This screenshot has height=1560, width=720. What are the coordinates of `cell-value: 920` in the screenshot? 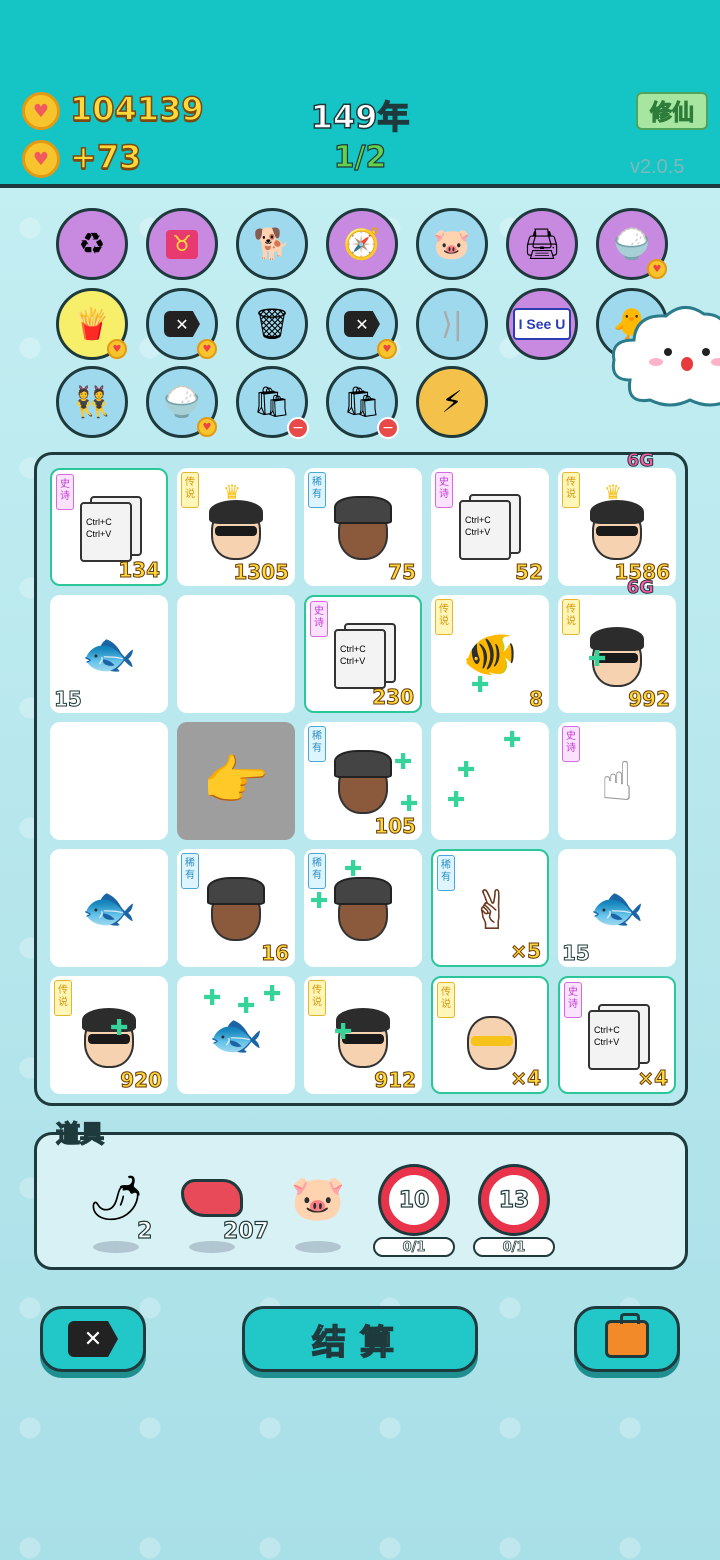 It's located at (141, 1080).